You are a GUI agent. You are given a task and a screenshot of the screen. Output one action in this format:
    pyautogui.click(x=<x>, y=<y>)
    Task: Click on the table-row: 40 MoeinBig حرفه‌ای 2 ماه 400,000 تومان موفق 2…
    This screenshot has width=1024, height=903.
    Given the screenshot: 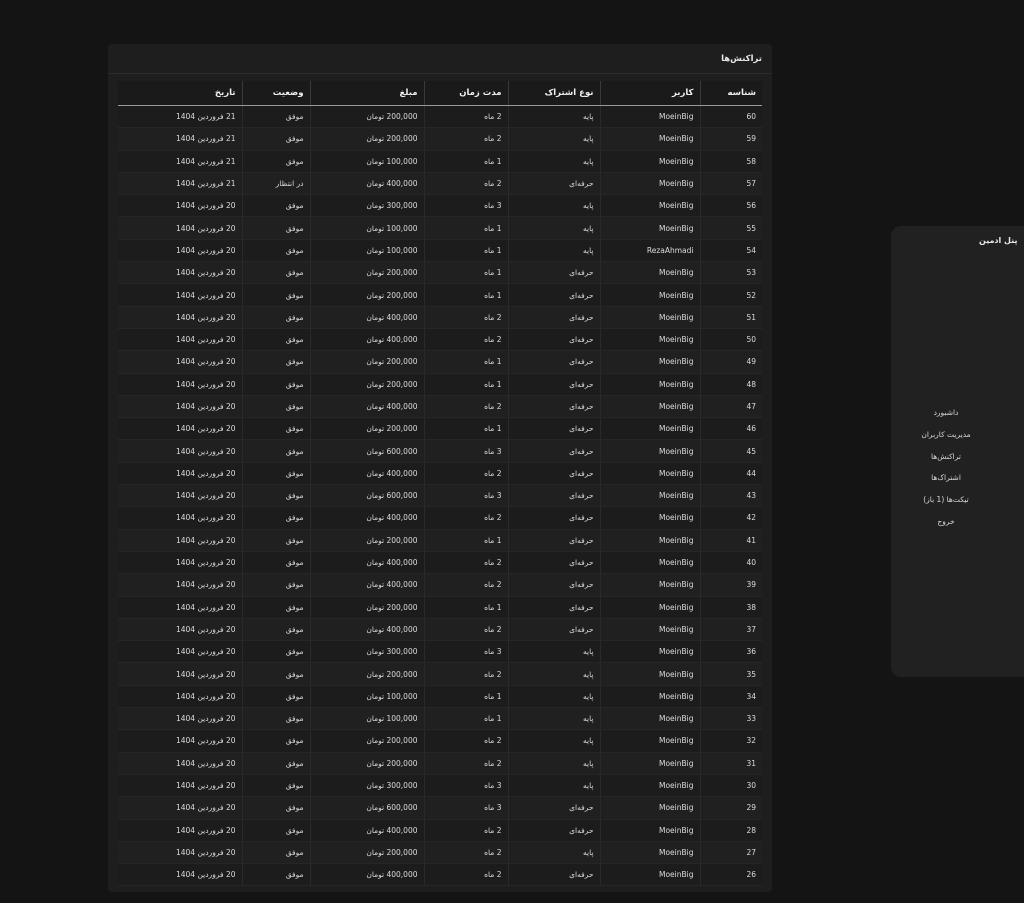 What is the action you would take?
    pyautogui.click(x=440, y=563)
    